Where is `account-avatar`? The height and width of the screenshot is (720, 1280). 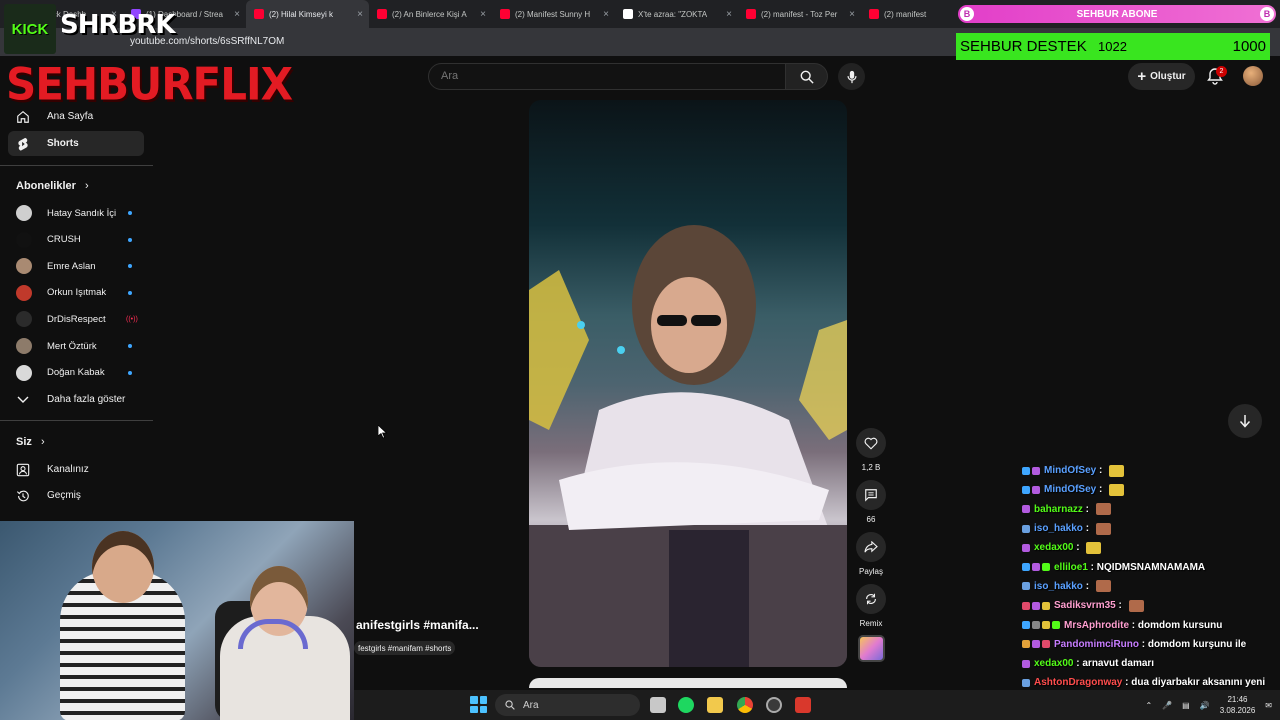 account-avatar is located at coordinates (1253, 76).